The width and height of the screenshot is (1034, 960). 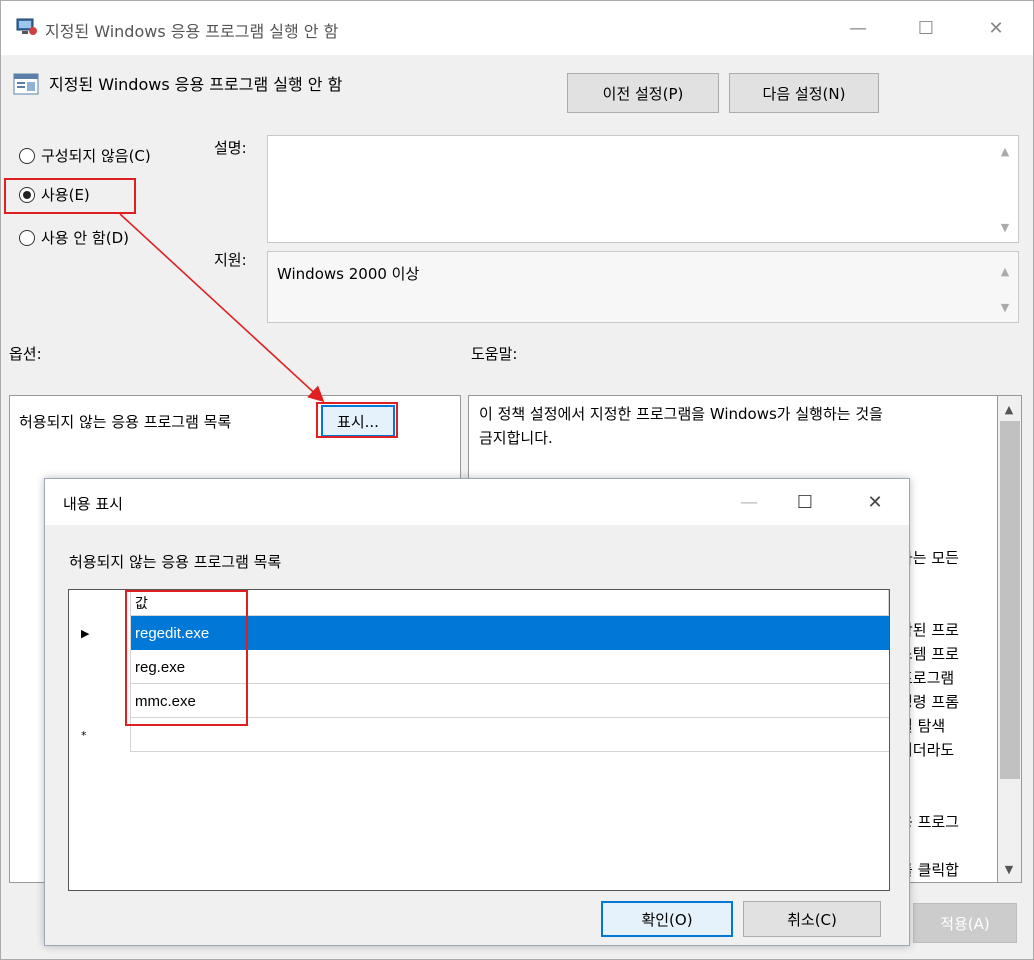 What do you see at coordinates (222, 308) in the screenshot?
I see `annotation-arrow` at bounding box center [222, 308].